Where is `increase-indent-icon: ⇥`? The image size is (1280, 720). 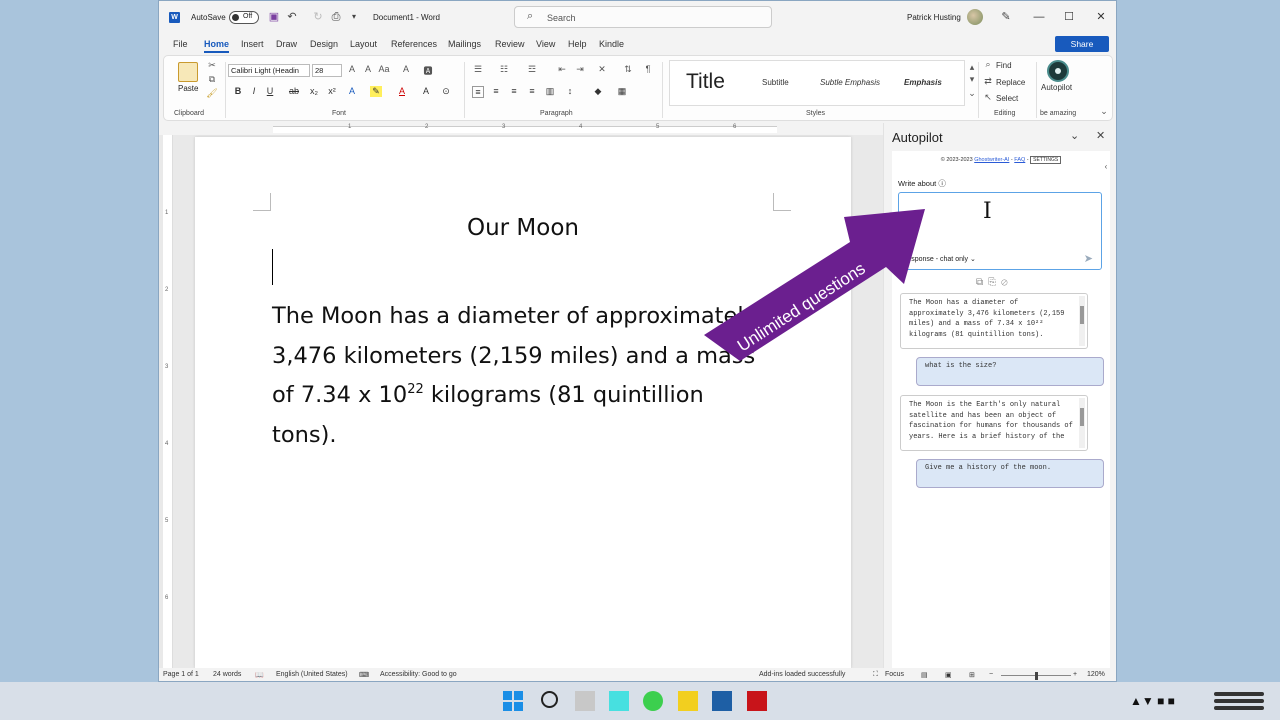
increase-indent-icon: ⇥ is located at coordinates (580, 69).